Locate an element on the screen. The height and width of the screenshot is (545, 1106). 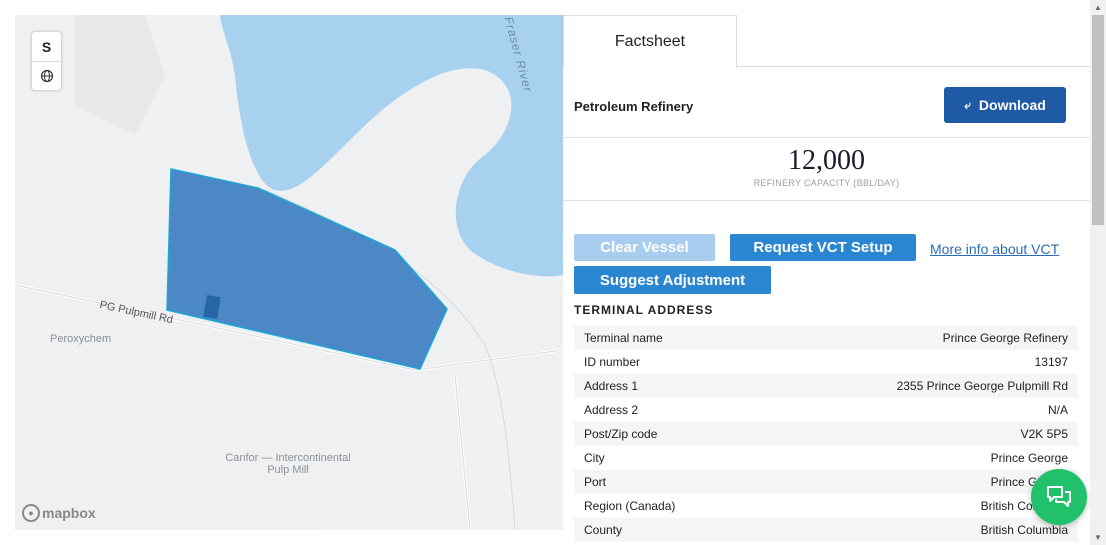
row-value: 13197 is located at coordinates (1051, 362).